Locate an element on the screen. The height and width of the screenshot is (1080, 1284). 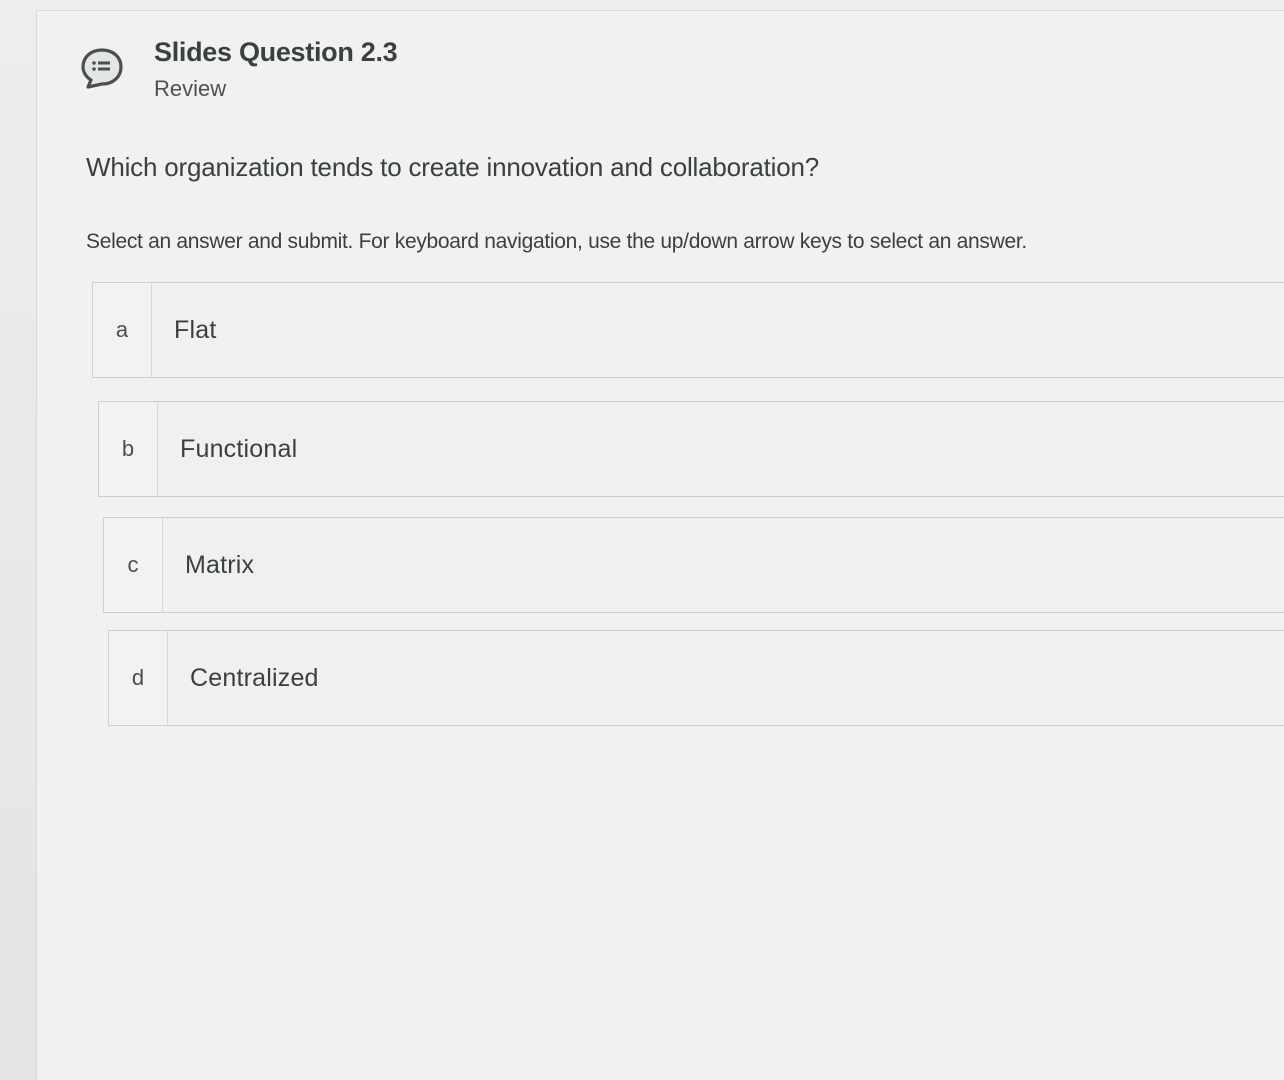
answer-option-a: a Flat is located at coordinates (688, 330).